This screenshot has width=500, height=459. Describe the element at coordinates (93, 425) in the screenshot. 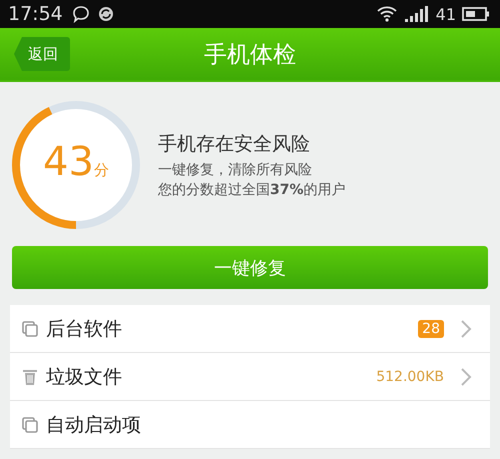

I see `item-label: 自动启动项` at that location.